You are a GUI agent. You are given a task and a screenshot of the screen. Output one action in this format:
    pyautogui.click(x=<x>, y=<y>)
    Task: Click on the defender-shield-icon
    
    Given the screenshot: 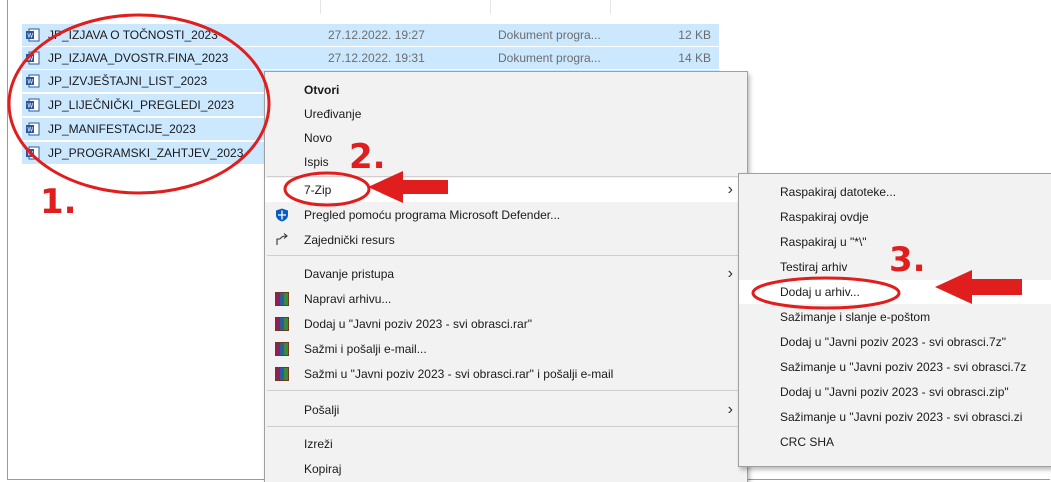 What is the action you would take?
    pyautogui.click(x=282, y=215)
    